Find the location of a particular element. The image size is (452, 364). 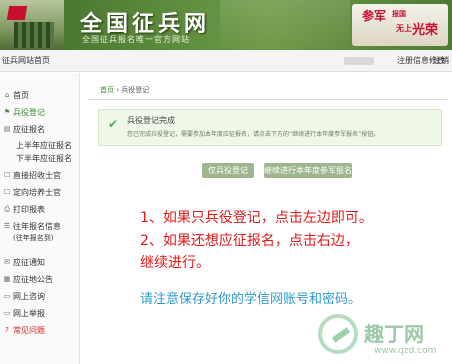

sidebar-item-label: 直接招收士官 is located at coordinates (37, 175).